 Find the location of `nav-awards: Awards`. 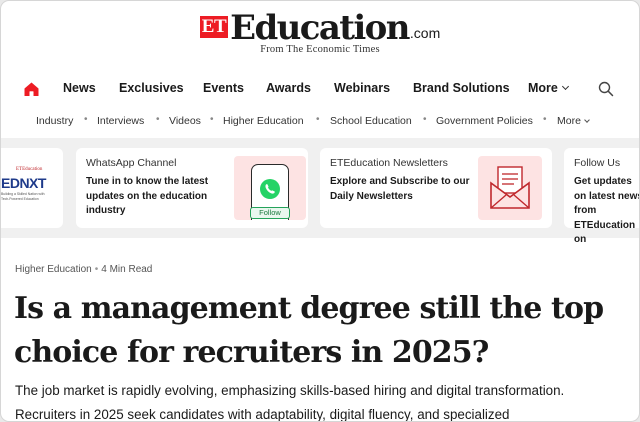

nav-awards: Awards is located at coordinates (288, 88).